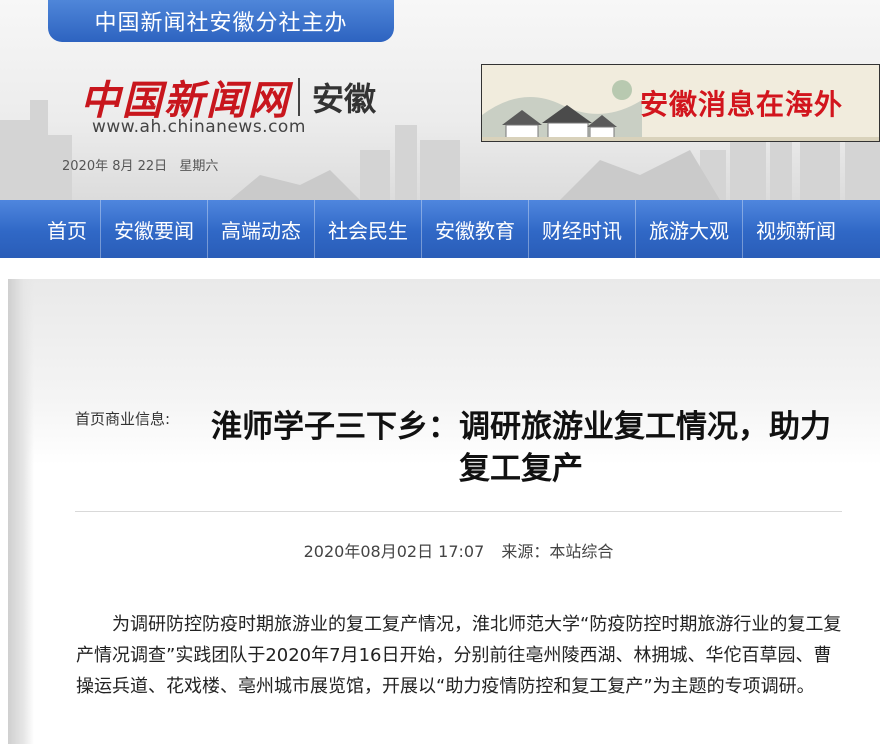 Image resolution: width=880 pixels, height=744 pixels. I want to click on article-title: 淮师学子三下乡：调研旅游业复工情况，助力复工复产, so click(521, 448).